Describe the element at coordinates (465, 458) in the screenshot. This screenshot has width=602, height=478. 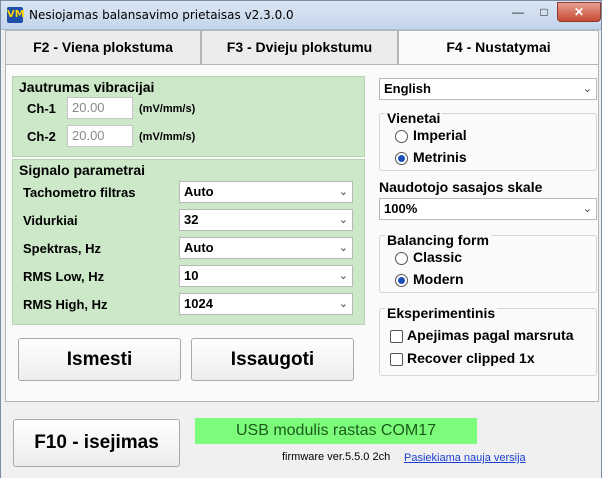
I see `update-available-link: Pasiekiama nauja versija` at that location.